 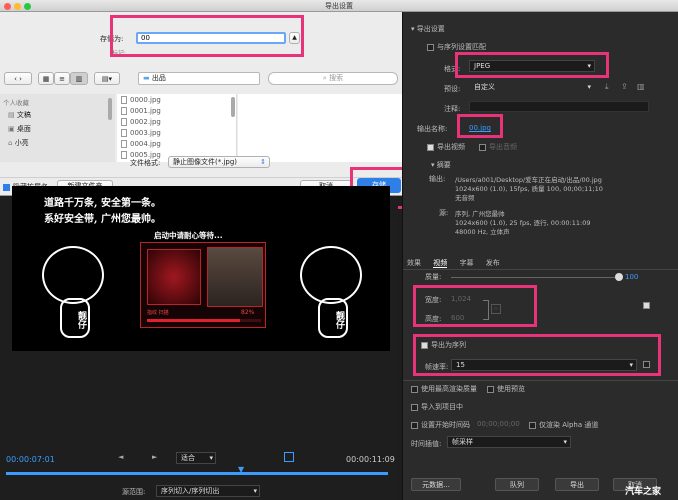 What do you see at coordinates (62, 78) in the screenshot?
I see `list-view-button: ≡` at bounding box center [62, 78].